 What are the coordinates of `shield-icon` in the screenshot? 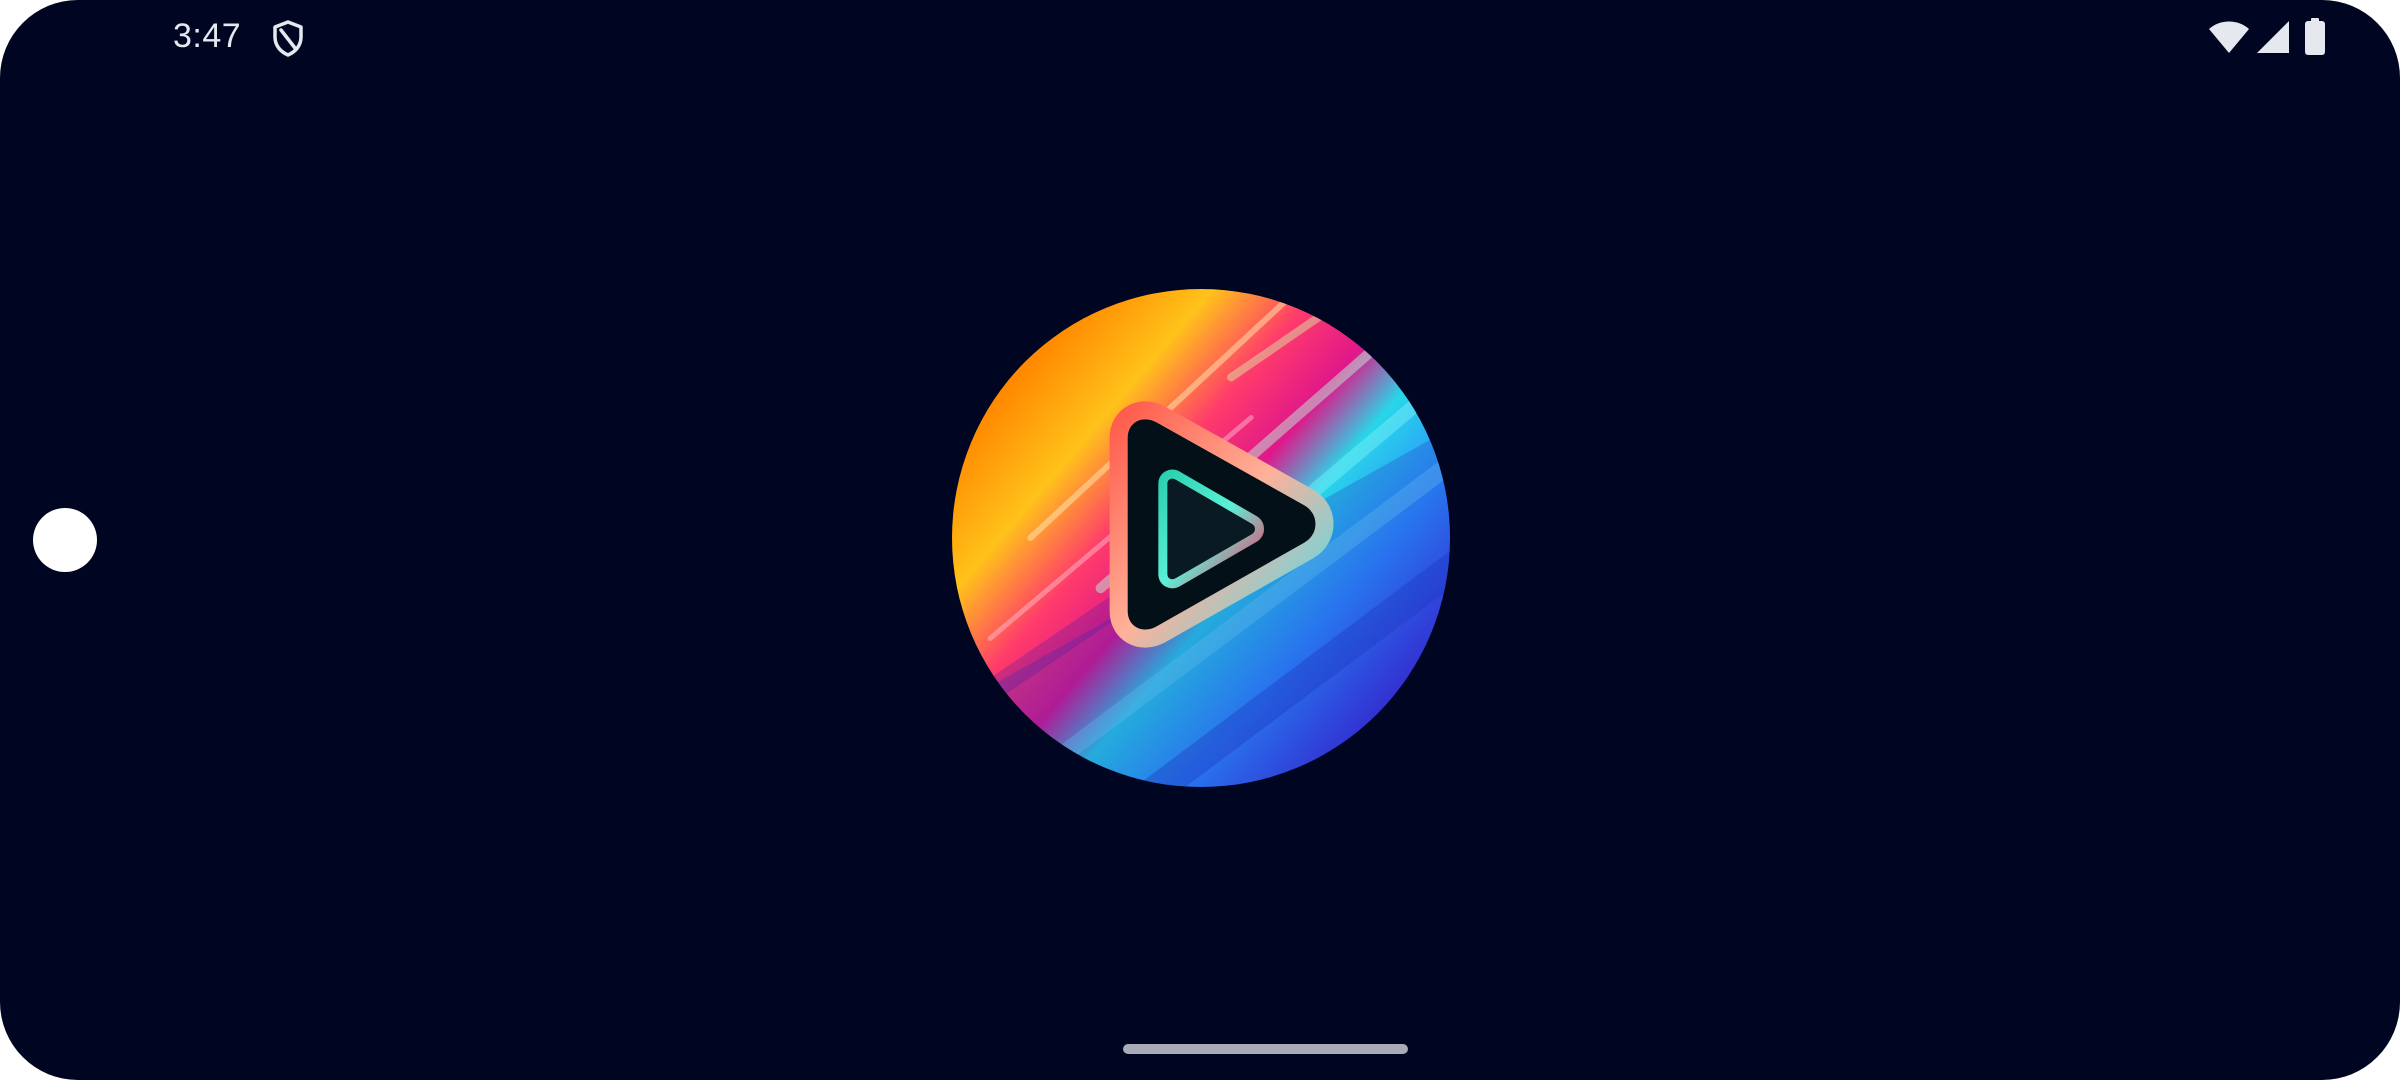 It's located at (288, 38).